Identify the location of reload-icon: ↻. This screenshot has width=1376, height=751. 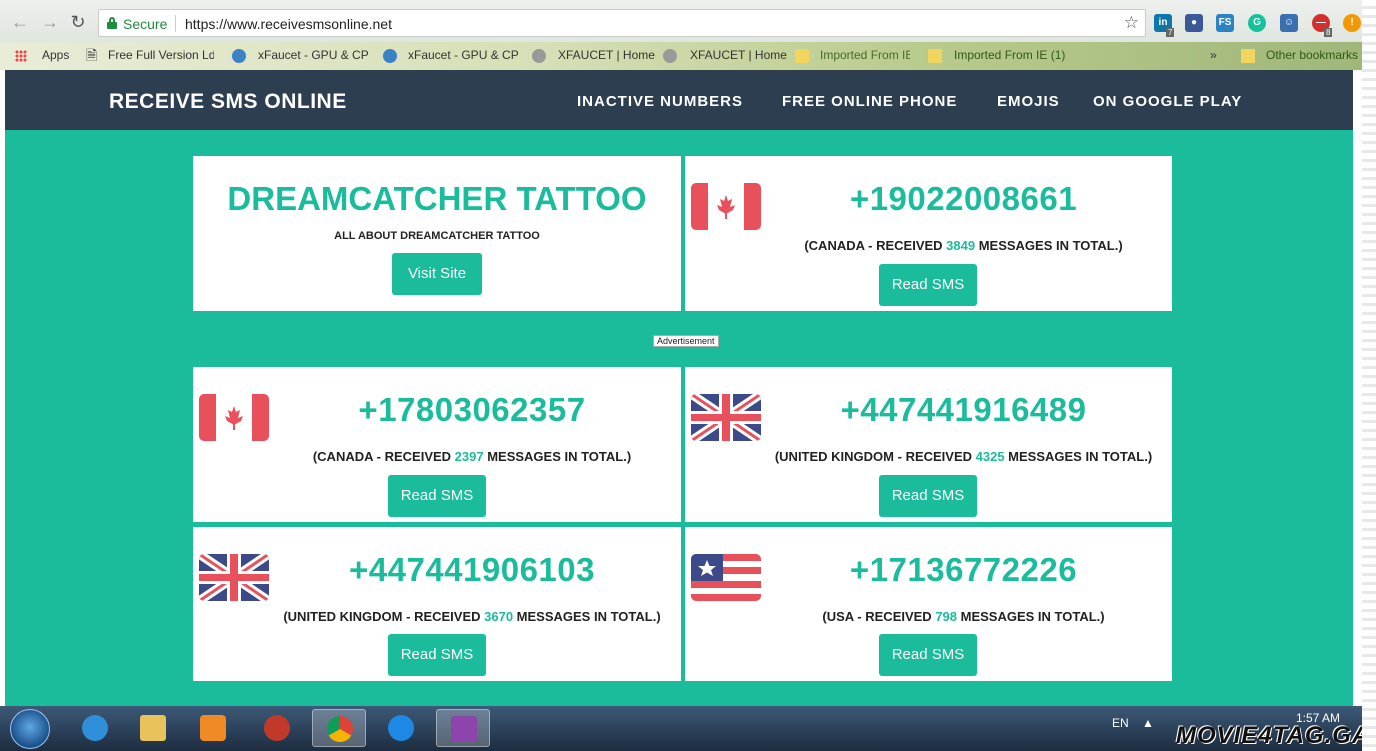
(78, 22).